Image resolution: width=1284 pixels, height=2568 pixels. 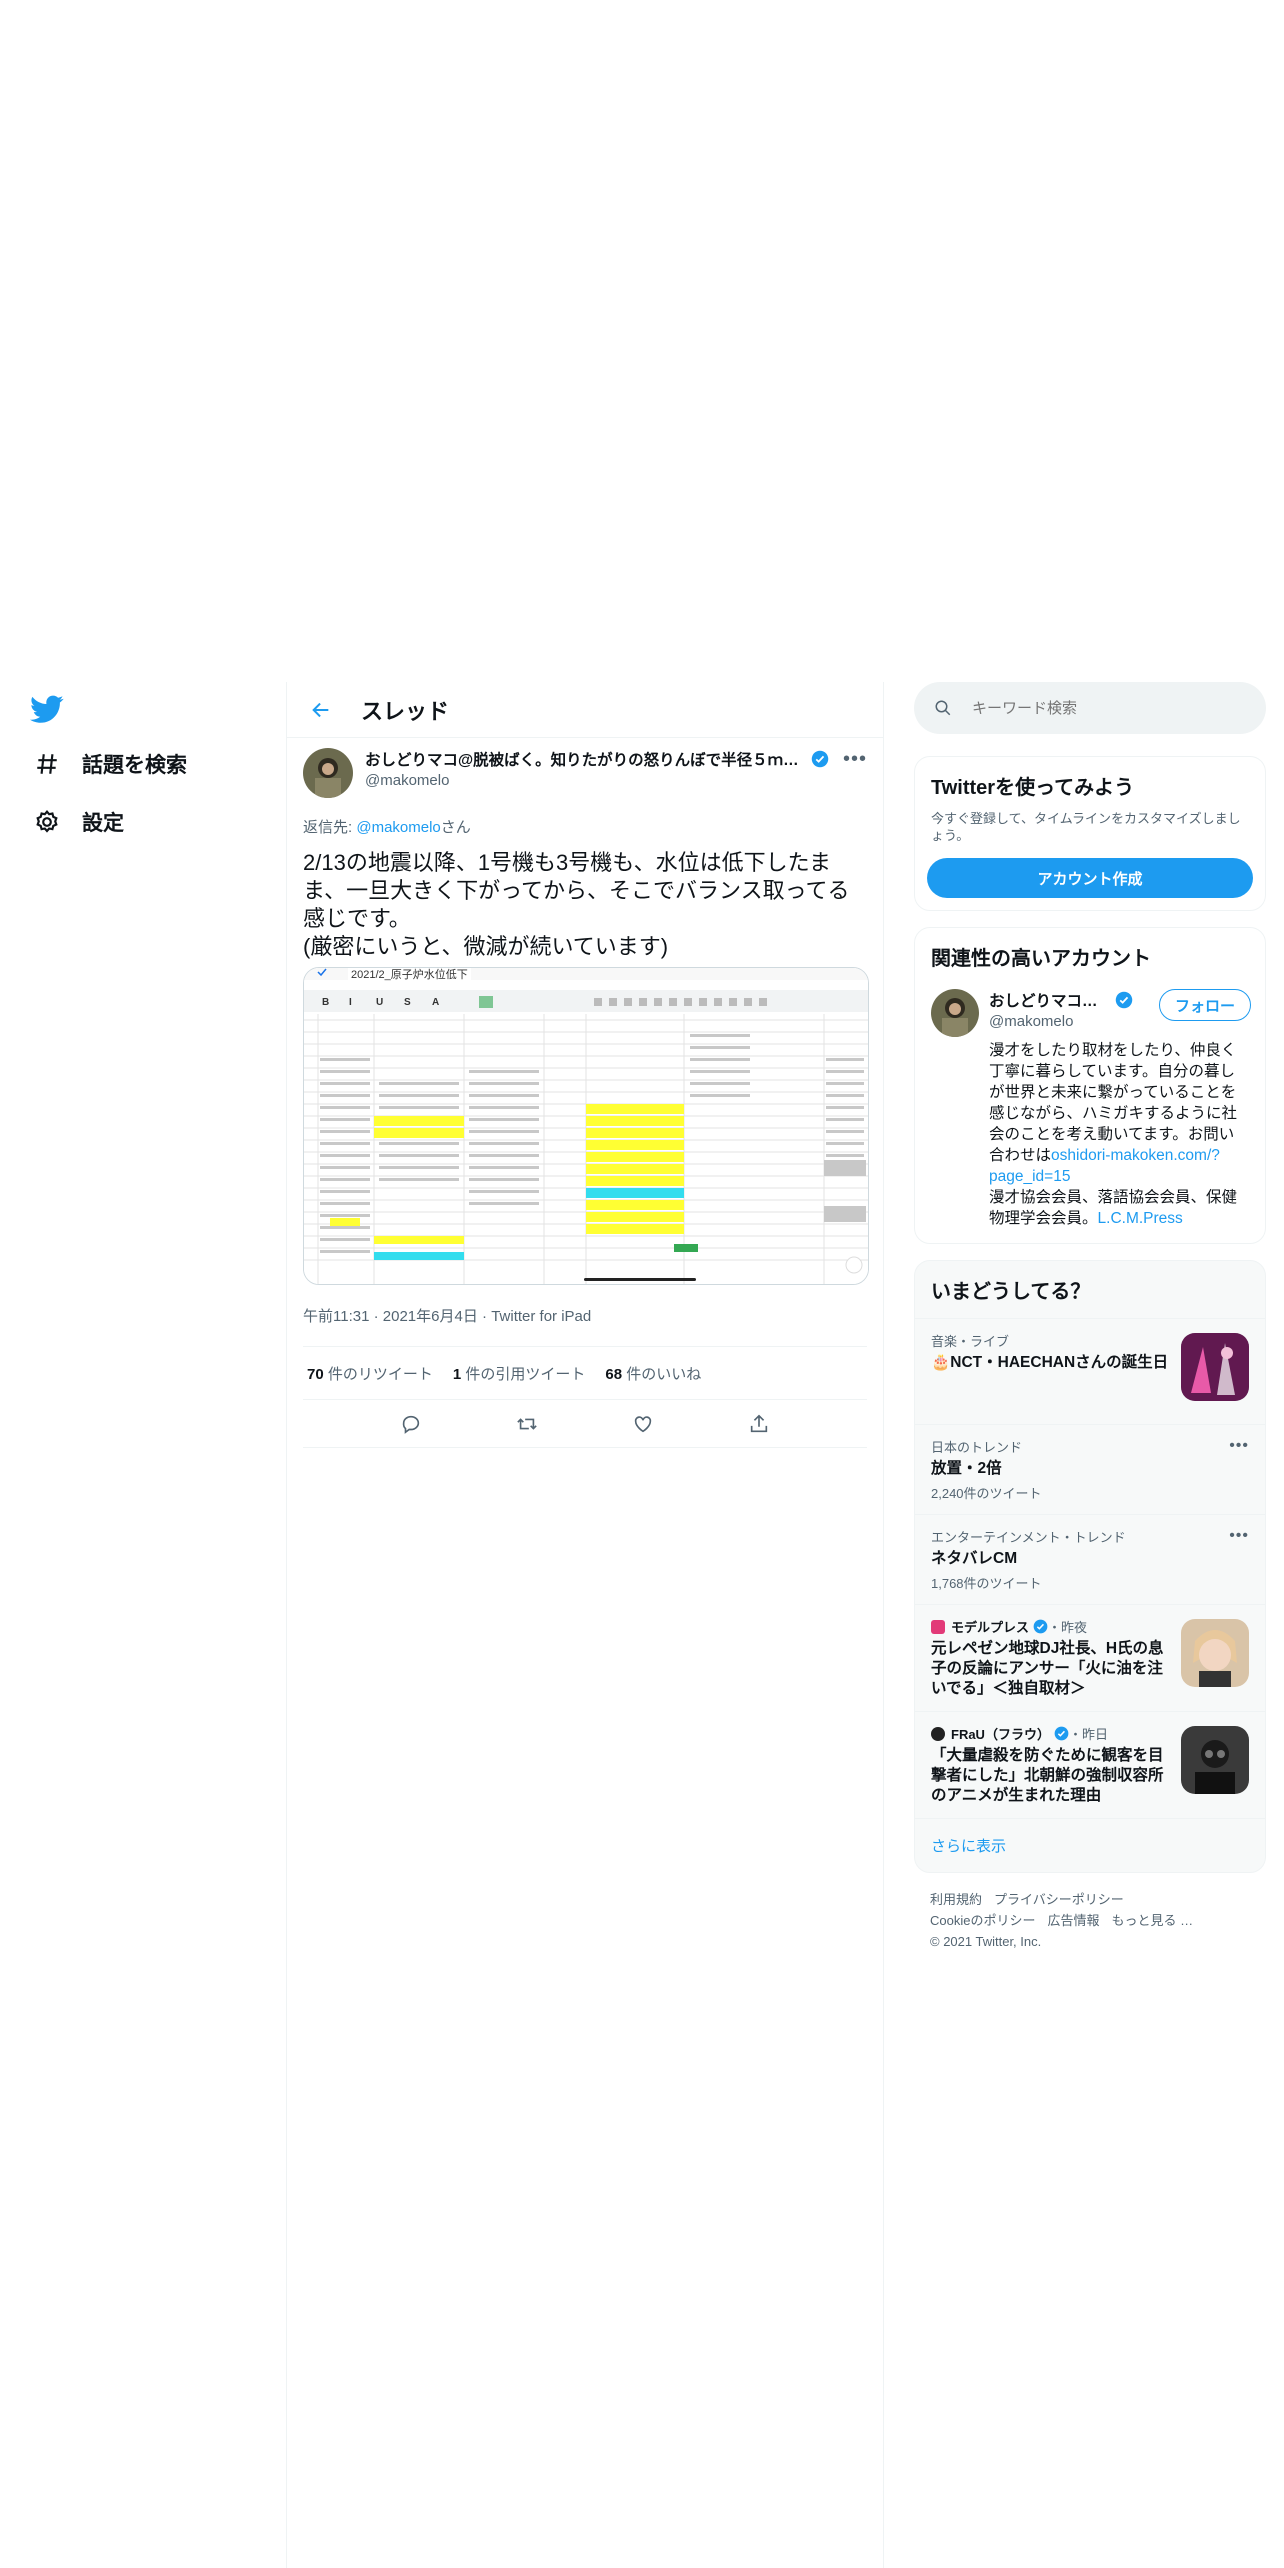 I want to click on svg-text: B, so click(x=325, y=1002).